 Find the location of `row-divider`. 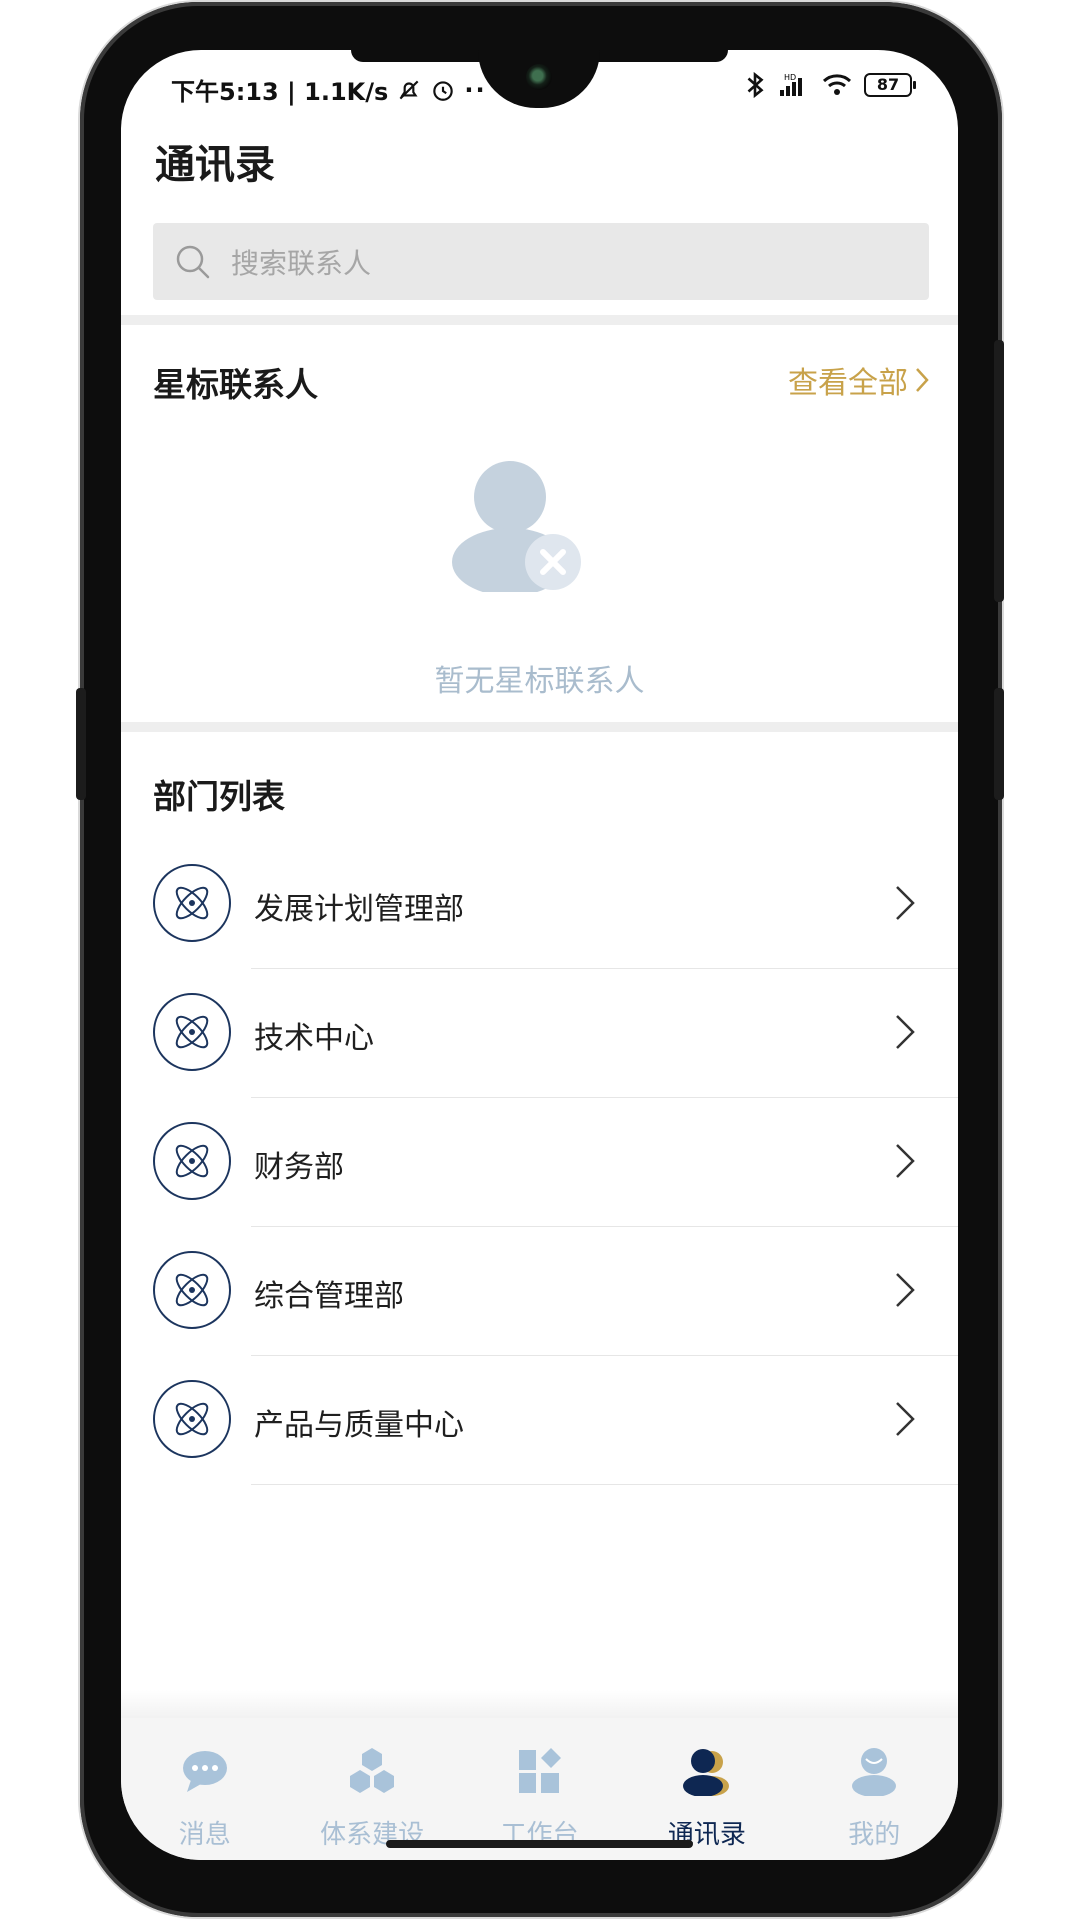

row-divider is located at coordinates (604, 1484).